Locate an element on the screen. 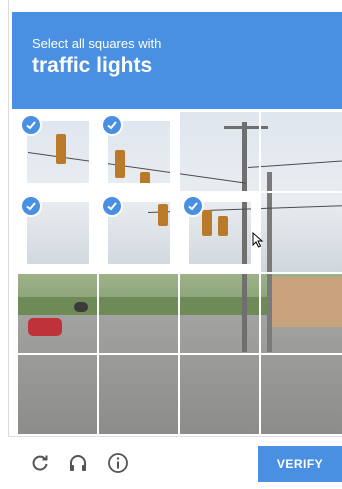  grid-tile-r2c4 is located at coordinates (301, 233).